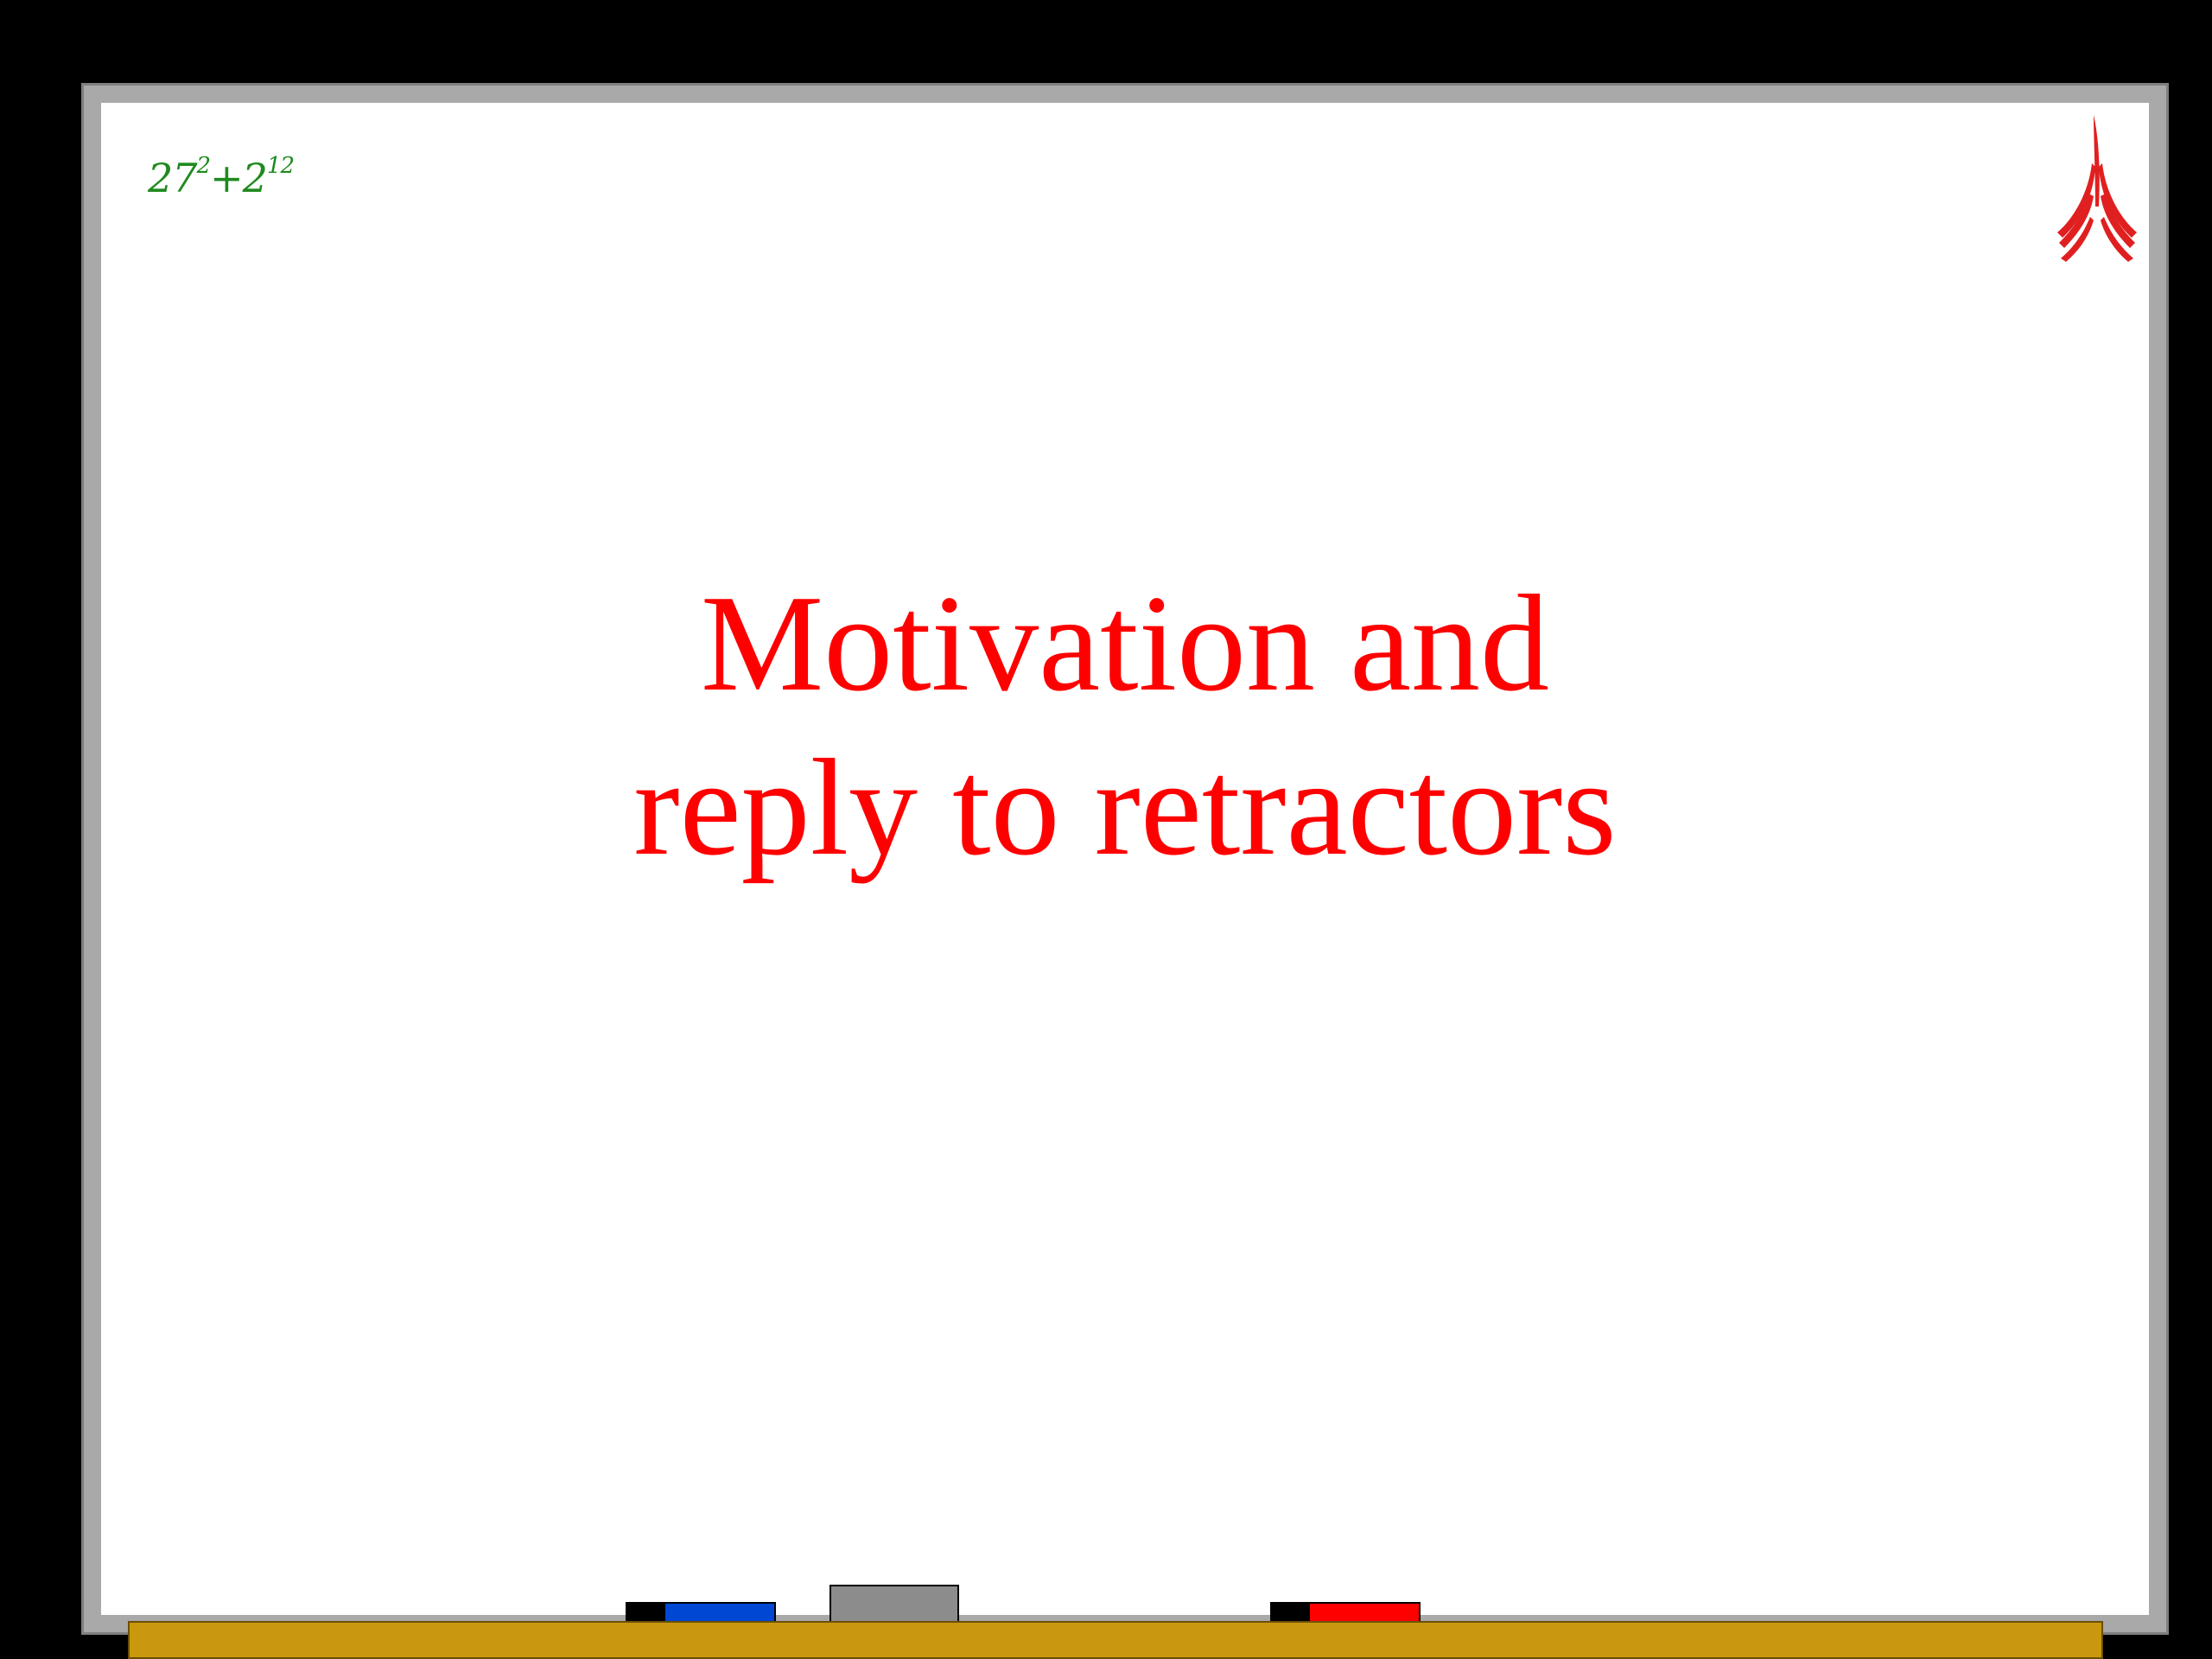 Image resolution: width=2212 pixels, height=1659 pixels. Describe the element at coordinates (1345, 1612) in the screenshot. I see `red-marker` at that location.